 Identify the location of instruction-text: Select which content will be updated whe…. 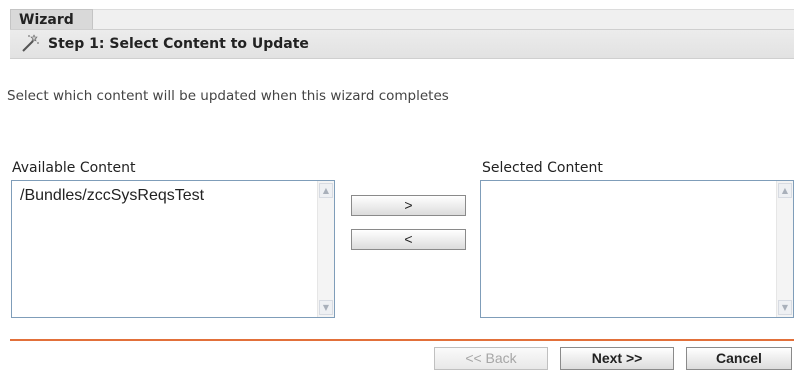
(228, 96).